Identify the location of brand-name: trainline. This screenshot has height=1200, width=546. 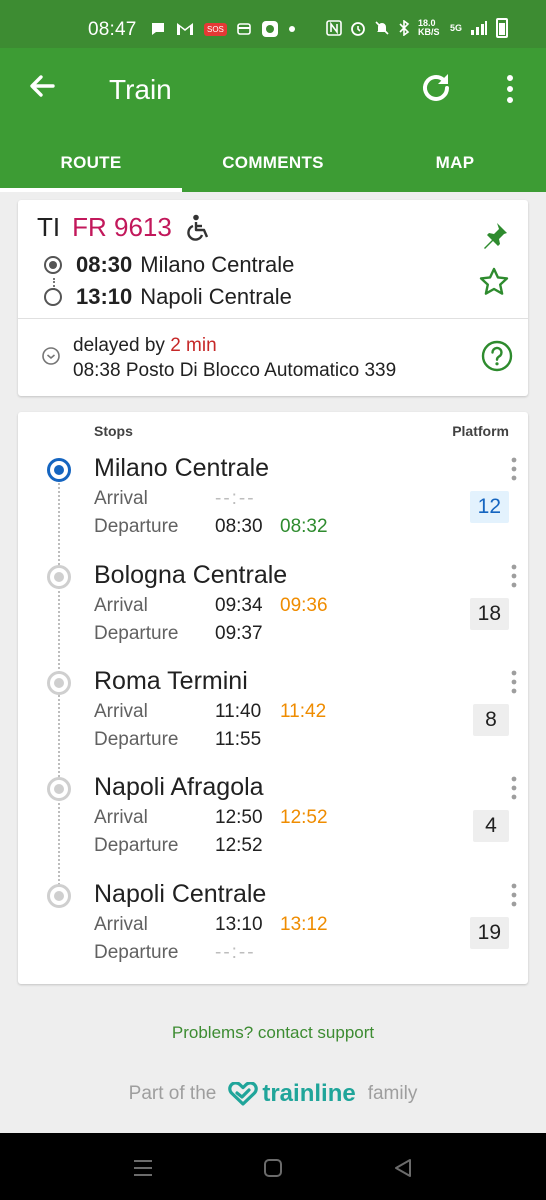
(309, 1093).